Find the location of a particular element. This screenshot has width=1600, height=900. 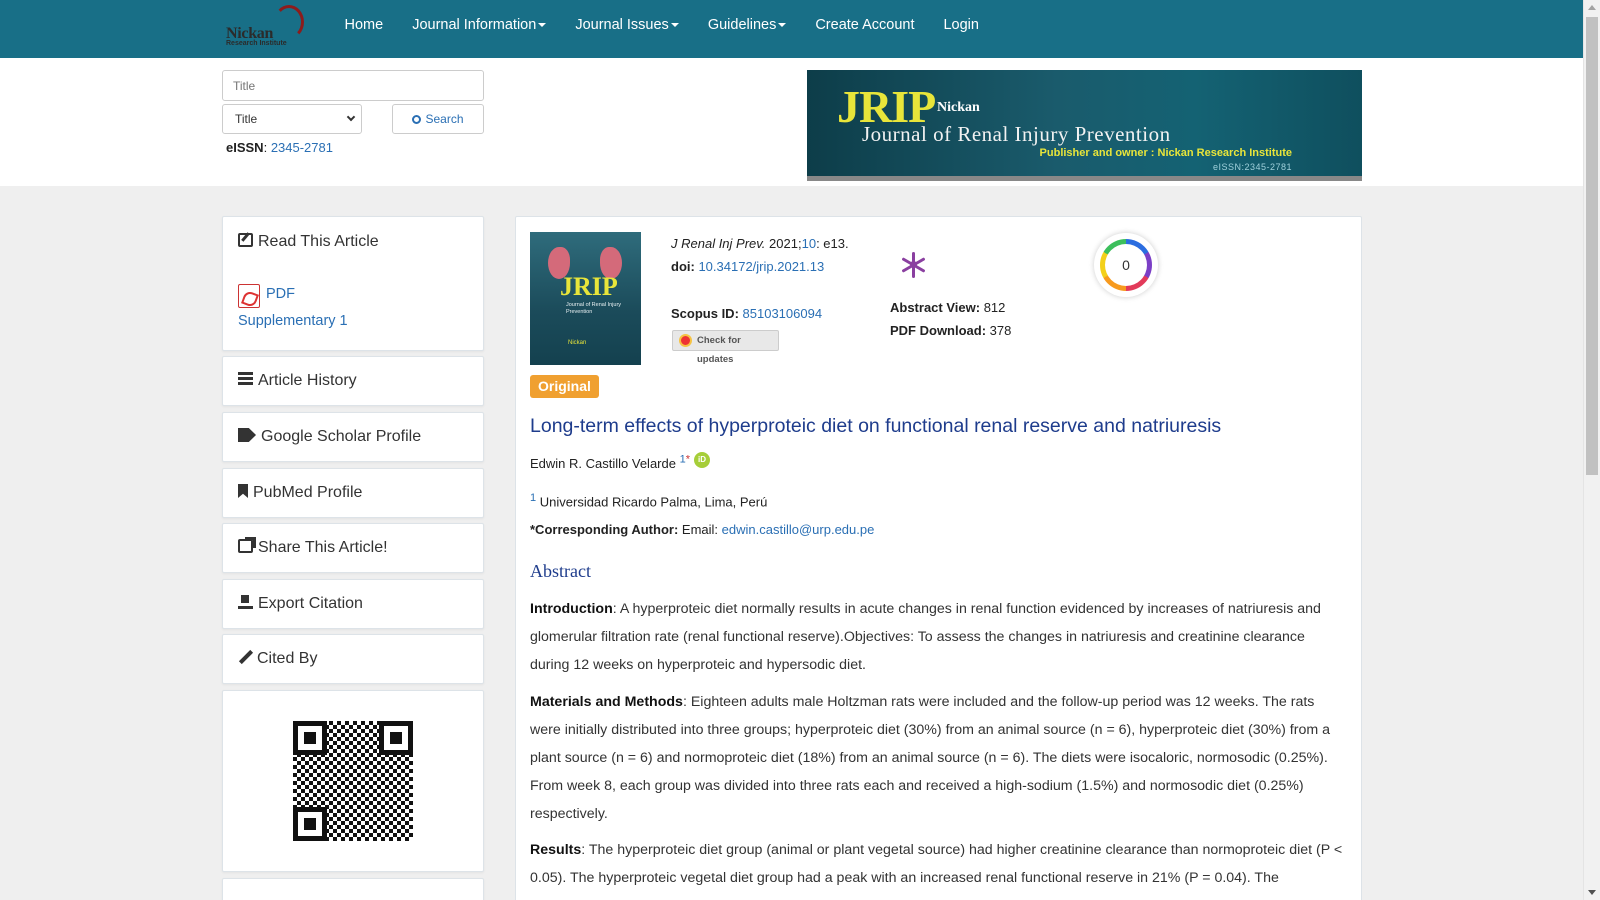

eissn-line: eISSN: 2345-2781 is located at coordinates (279, 147).